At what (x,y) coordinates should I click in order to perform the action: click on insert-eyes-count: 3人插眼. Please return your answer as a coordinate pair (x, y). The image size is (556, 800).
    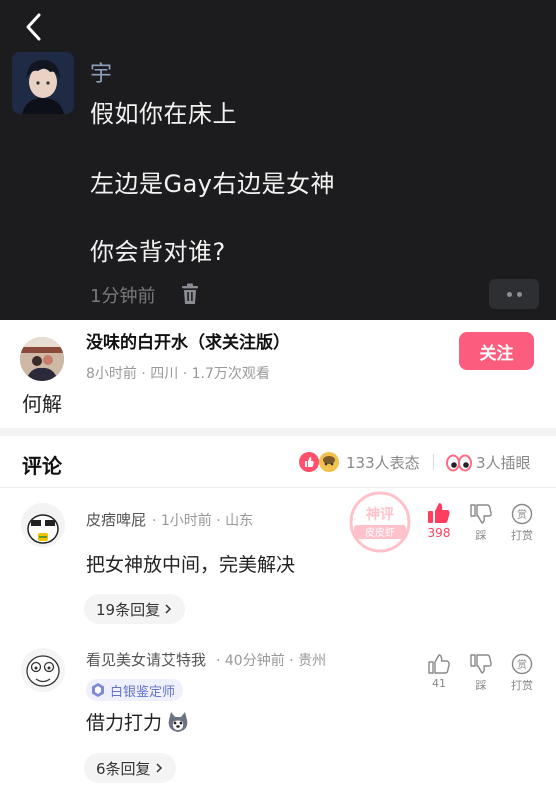
    Looking at the image, I should click on (503, 462).